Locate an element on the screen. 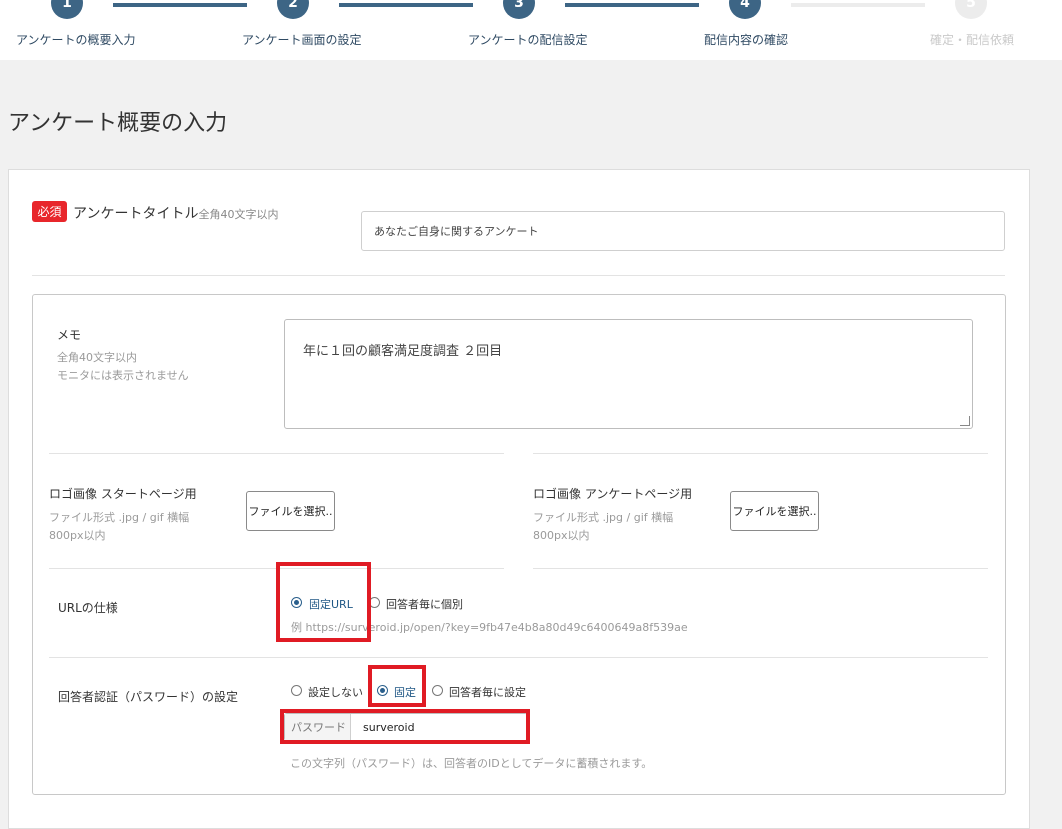  memo-hint-visibility: モニタには表示されません is located at coordinates (123, 375).